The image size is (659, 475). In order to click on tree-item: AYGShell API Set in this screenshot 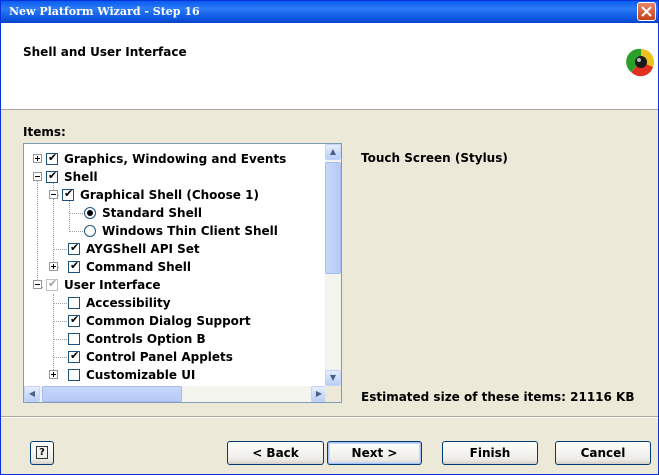, I will do `click(174, 249)`.